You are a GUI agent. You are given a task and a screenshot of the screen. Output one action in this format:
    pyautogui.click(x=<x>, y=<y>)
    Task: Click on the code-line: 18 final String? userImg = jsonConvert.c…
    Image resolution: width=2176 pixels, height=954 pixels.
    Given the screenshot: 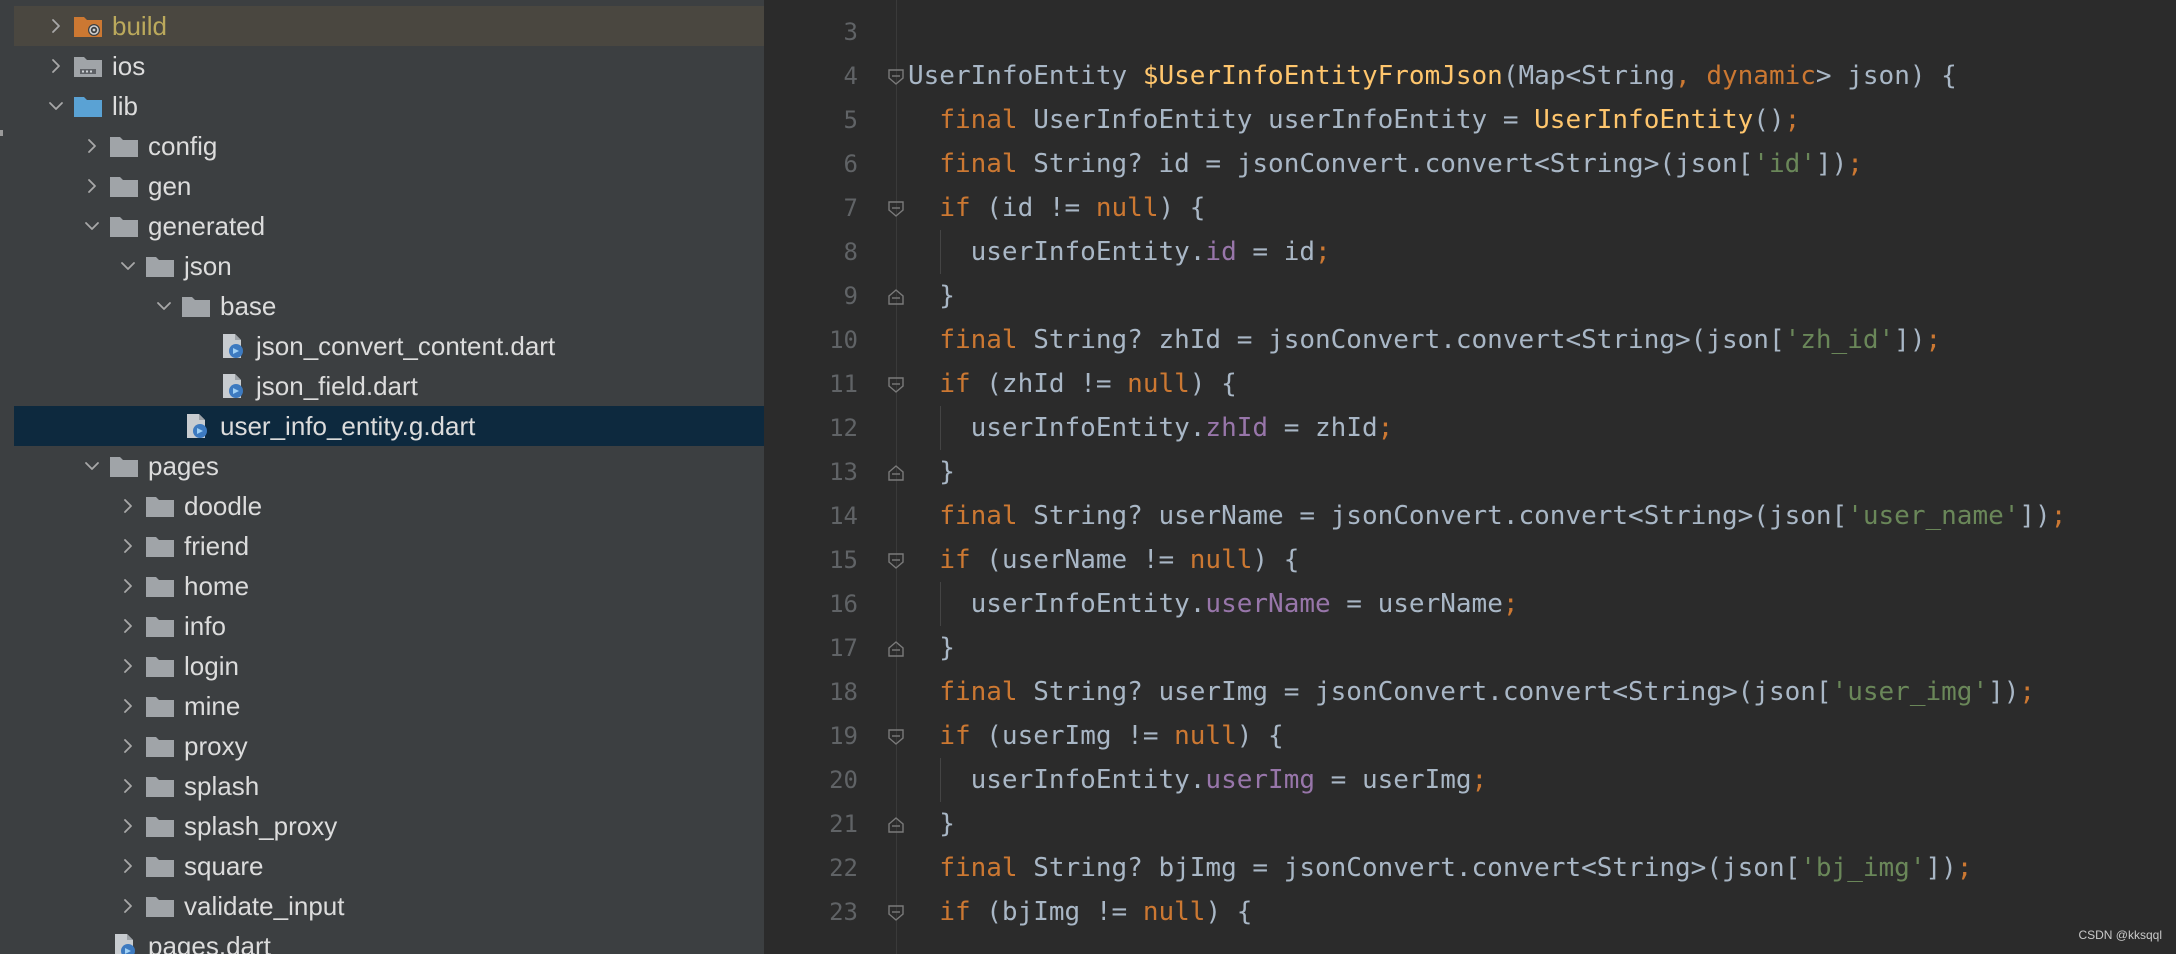 What is the action you would take?
    pyautogui.click(x=1471, y=692)
    